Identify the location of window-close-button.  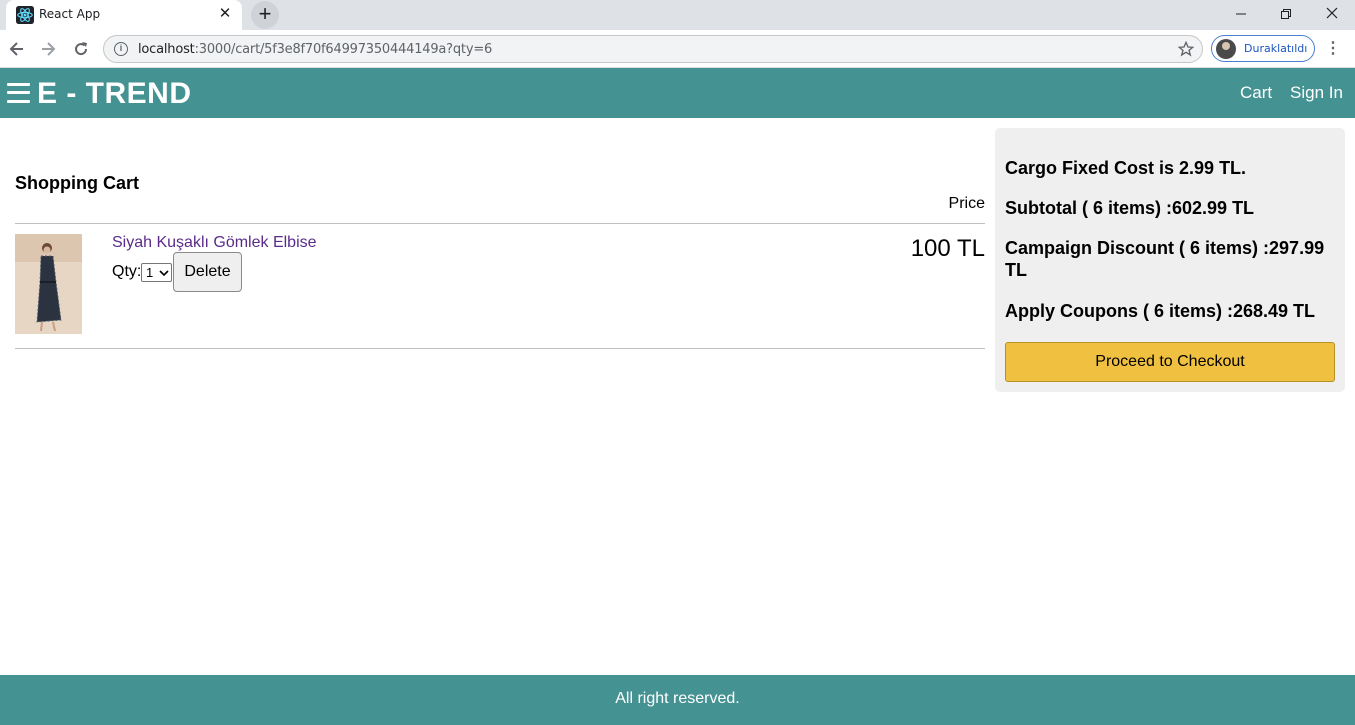
(1332, 14).